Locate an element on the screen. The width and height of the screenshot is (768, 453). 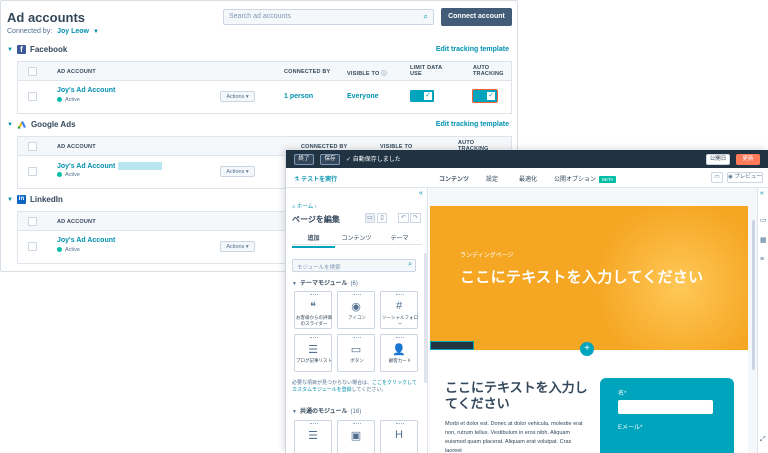
tab-publish-options: 公開オプション BETA is located at coordinates (585, 178).